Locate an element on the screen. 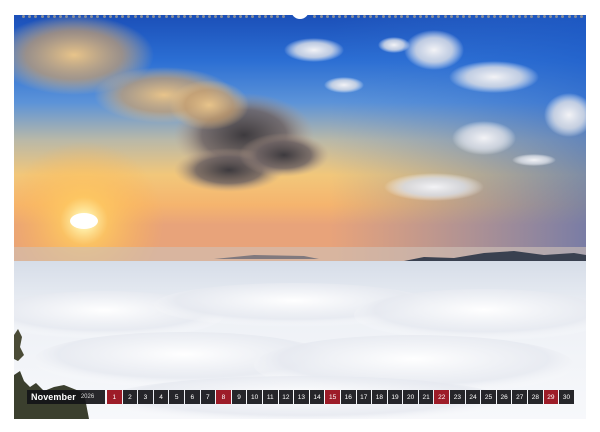  day-cell: 16 is located at coordinates (348, 397).